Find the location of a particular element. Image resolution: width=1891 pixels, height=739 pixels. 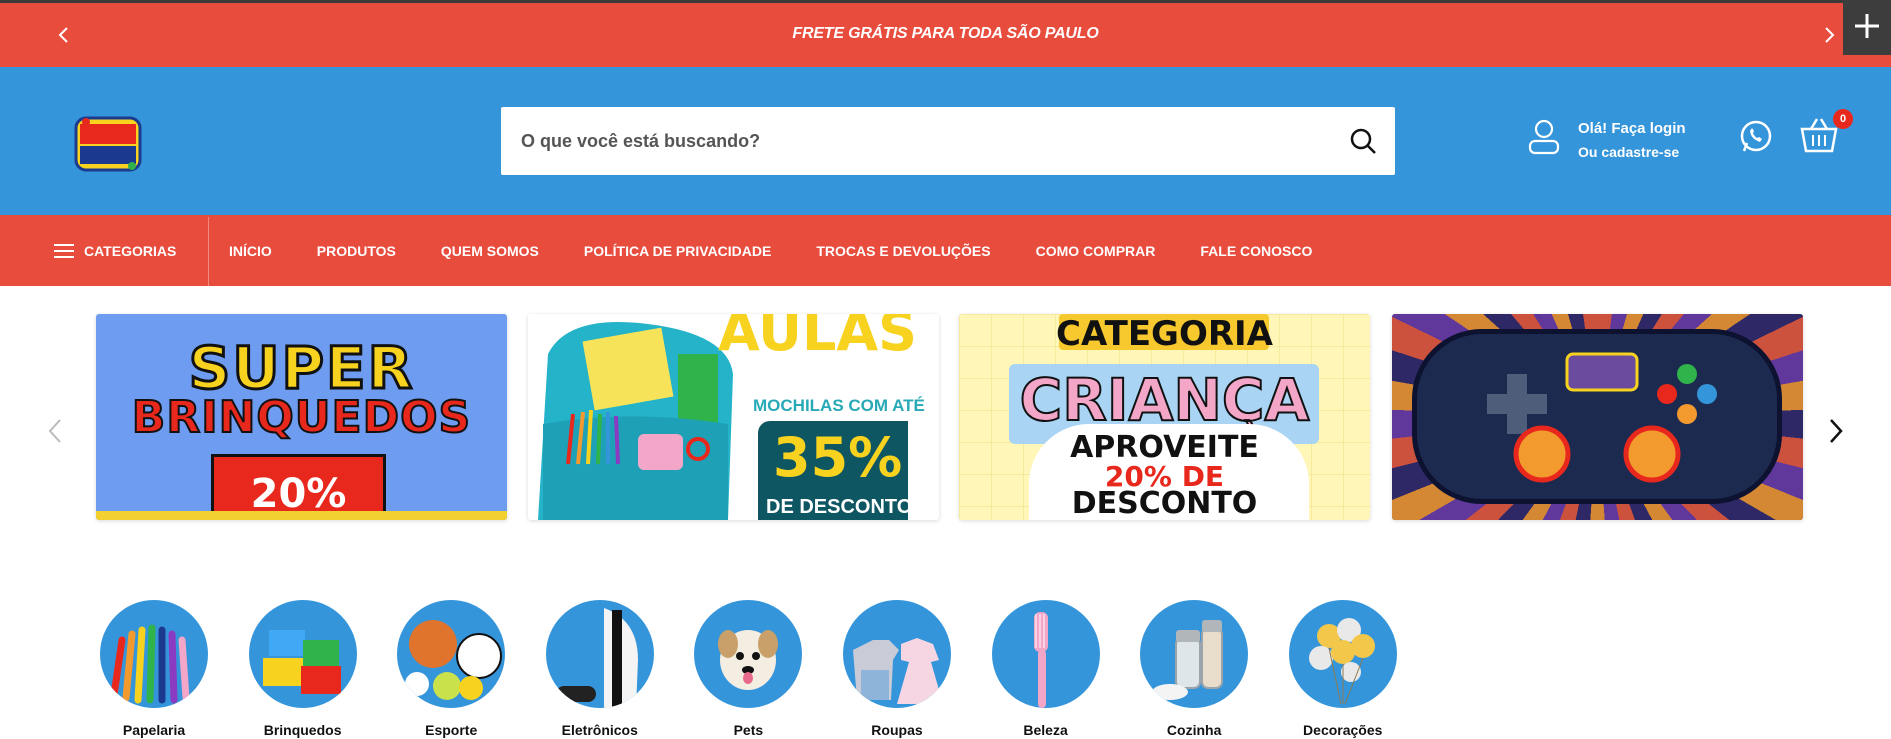

category-item-brinquedos: Brinquedos is located at coordinates (302, 669).